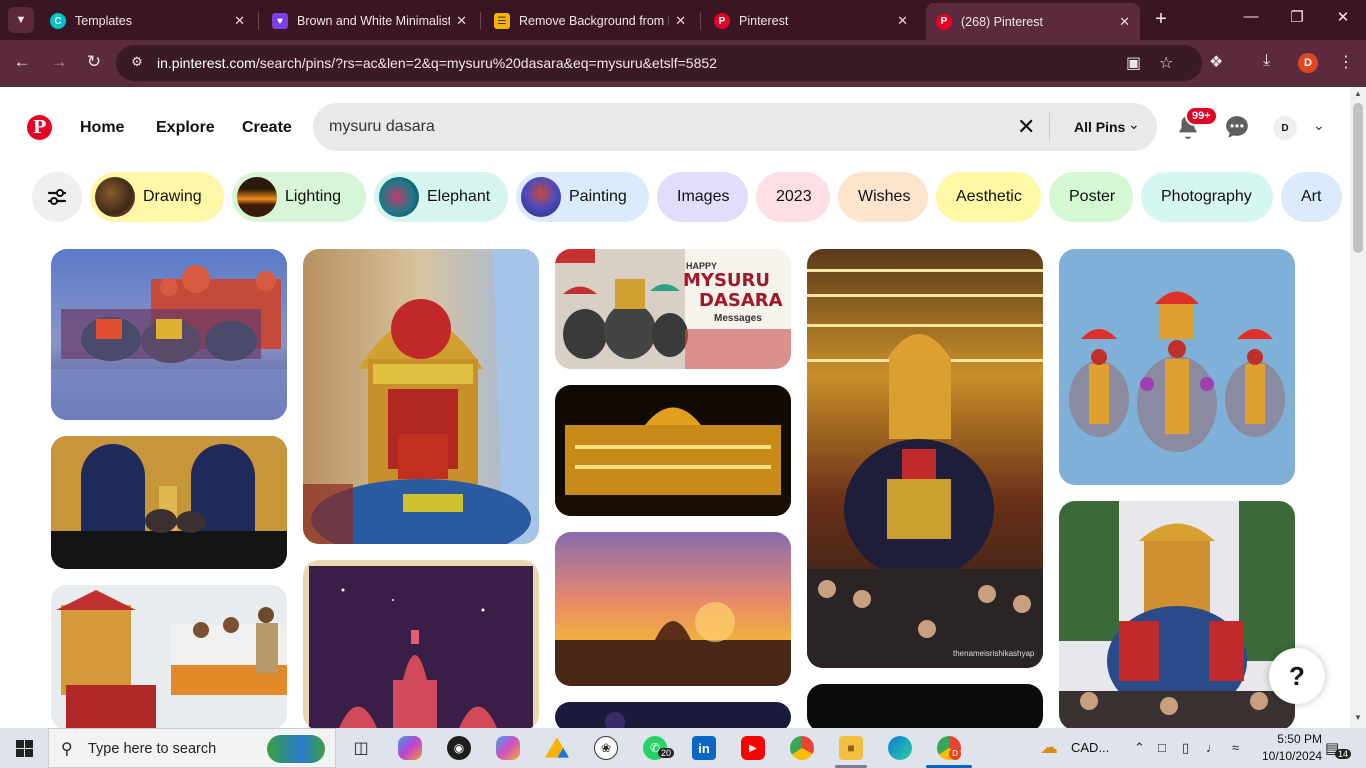  I want to click on copilot-icon, so click(410, 748).